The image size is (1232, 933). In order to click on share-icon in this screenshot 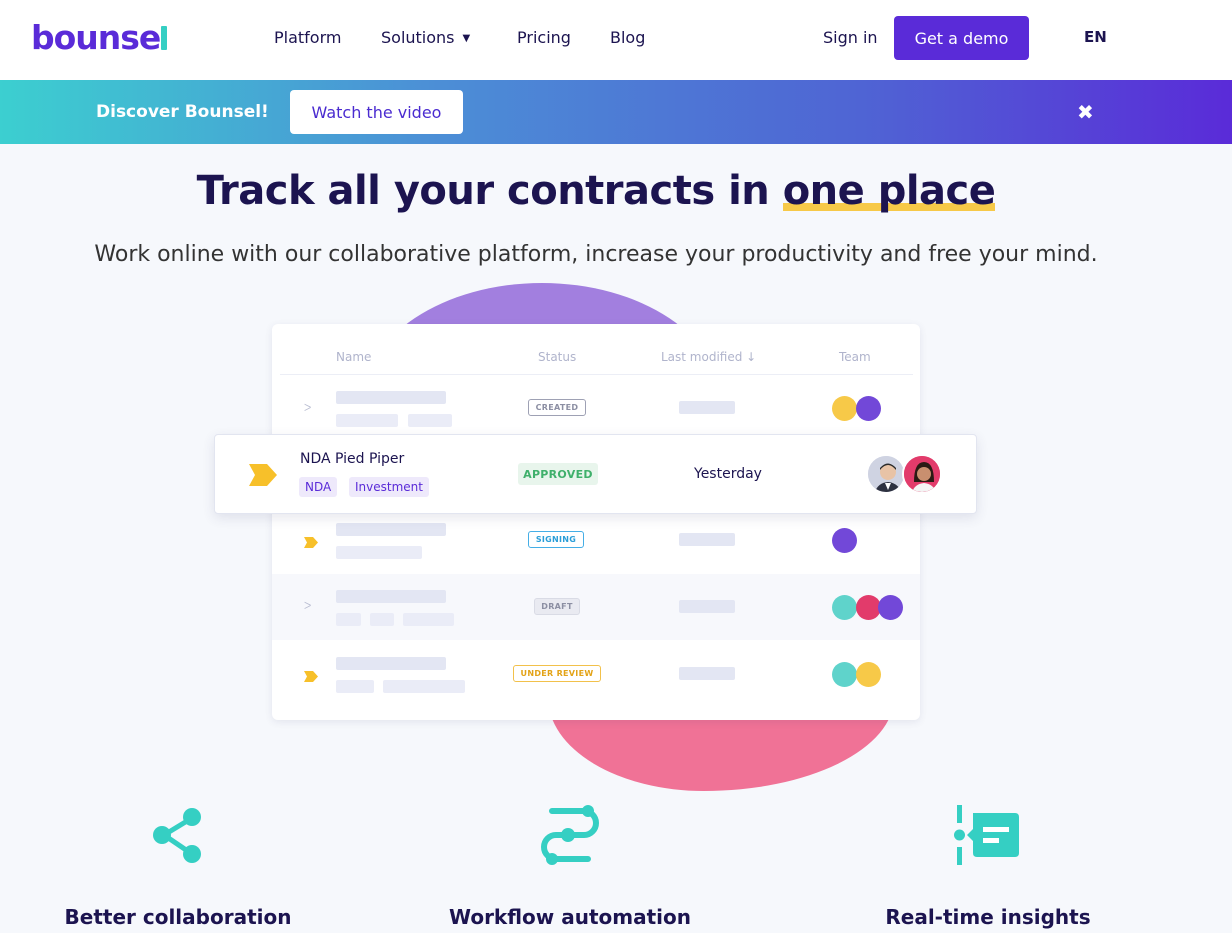, I will do `click(177, 835)`.